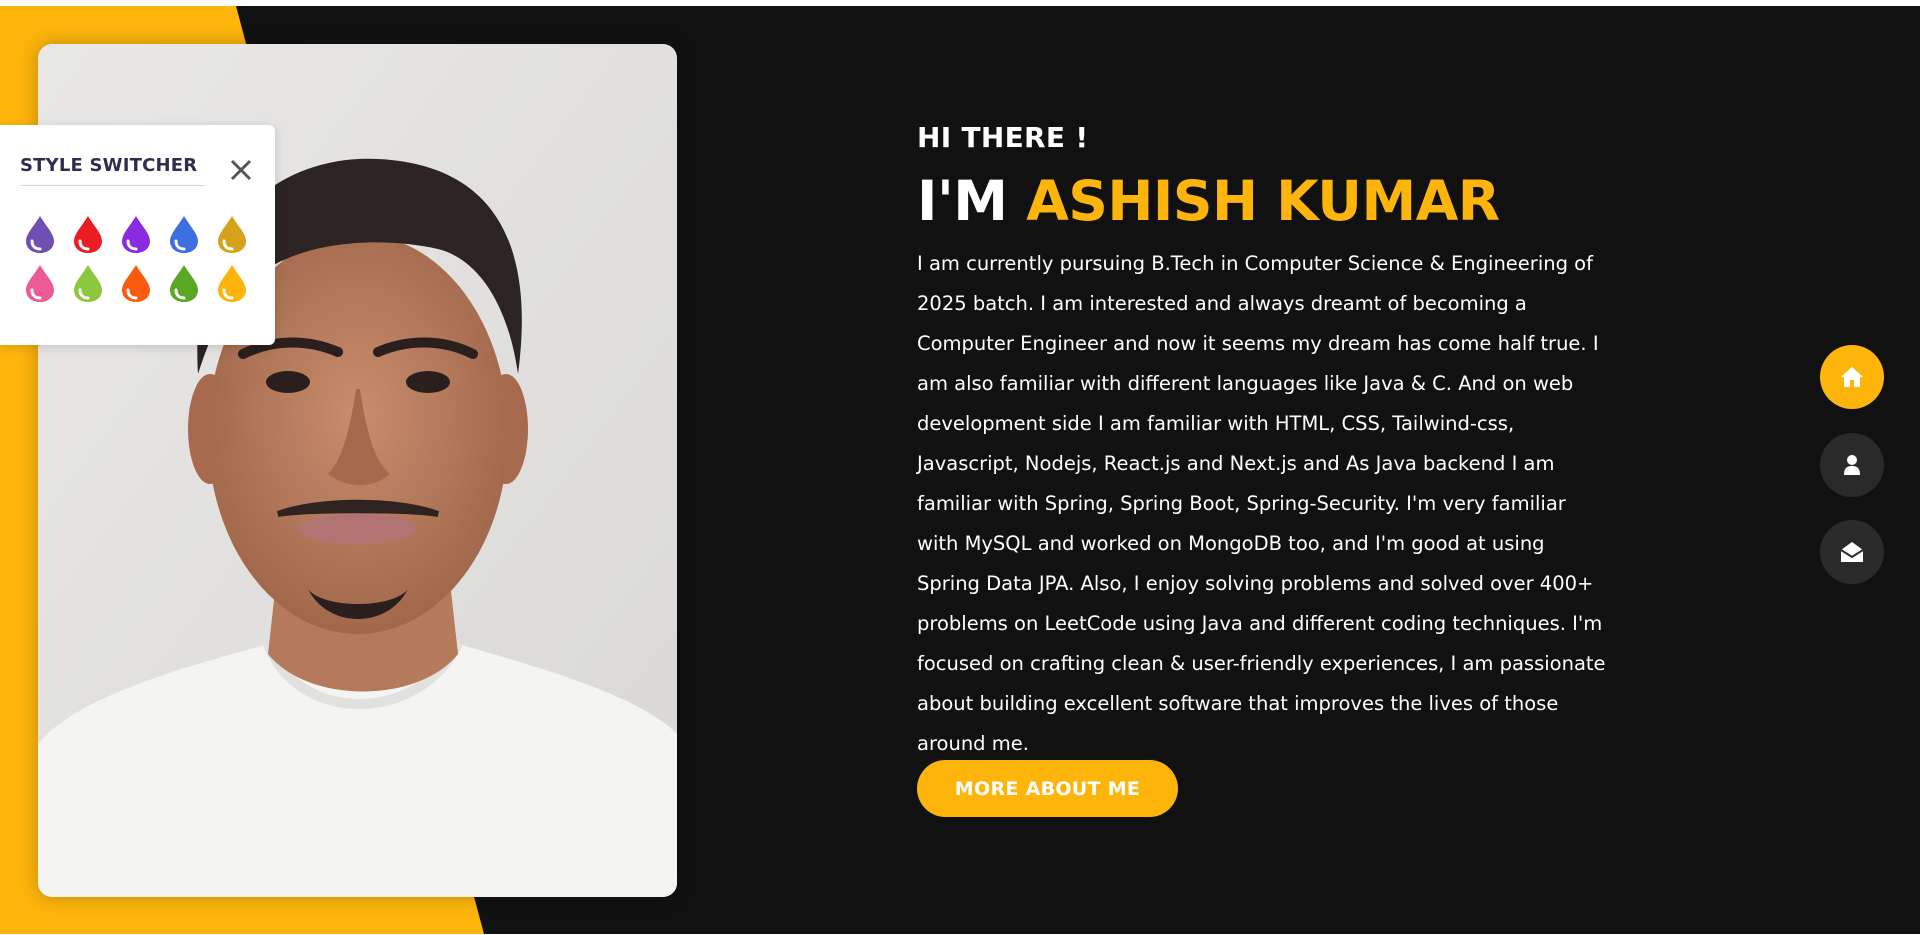 Image resolution: width=1920 pixels, height=935 pixels. I want to click on nav-contact-button, so click(1852, 552).